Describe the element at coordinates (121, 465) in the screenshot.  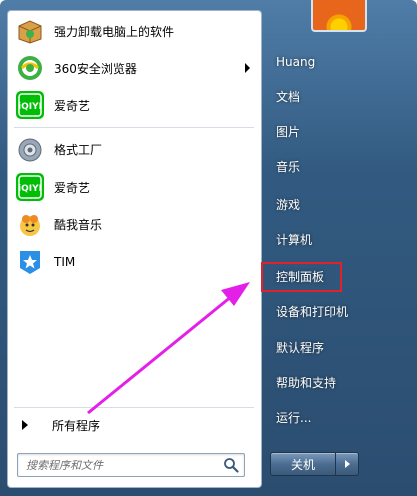
I see `search-input` at that location.